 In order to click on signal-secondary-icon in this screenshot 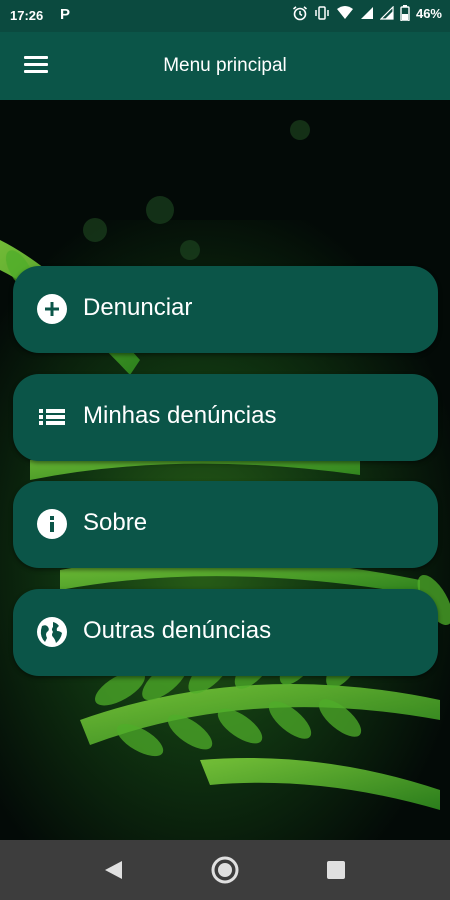, I will do `click(386, 13)`.